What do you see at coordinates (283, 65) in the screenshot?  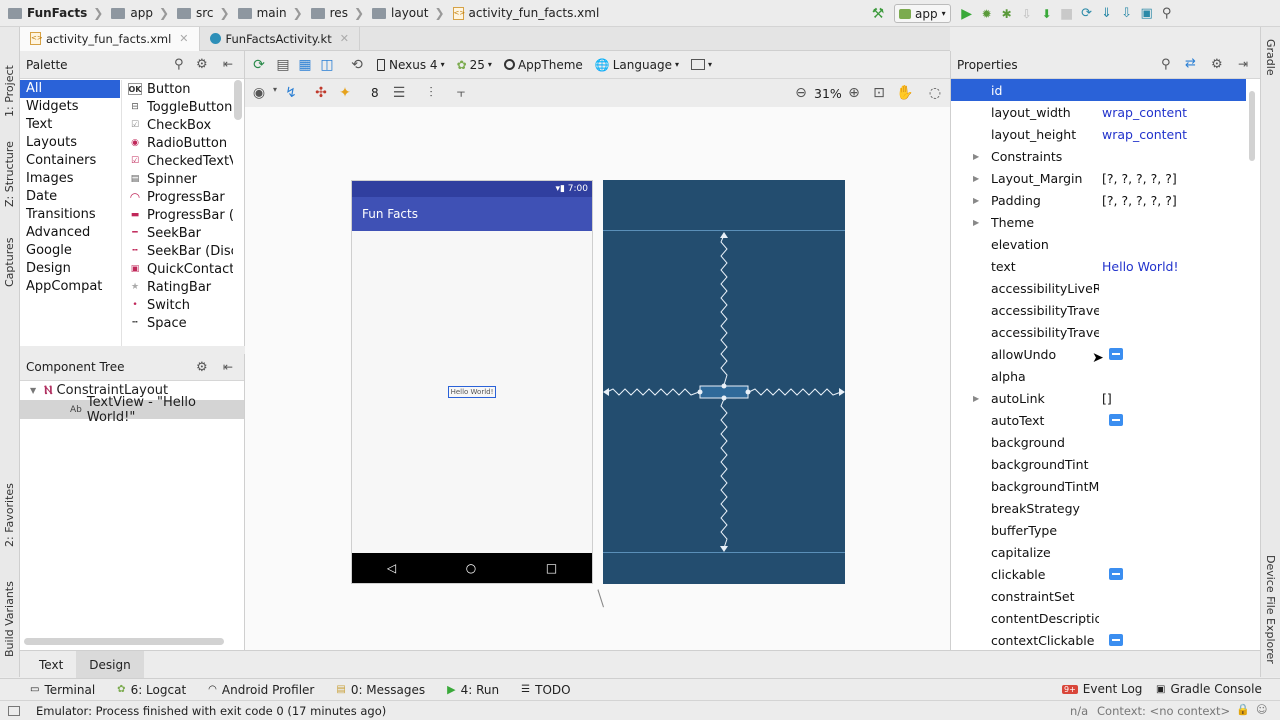 I see `design-surface-icon: ▤` at bounding box center [283, 65].